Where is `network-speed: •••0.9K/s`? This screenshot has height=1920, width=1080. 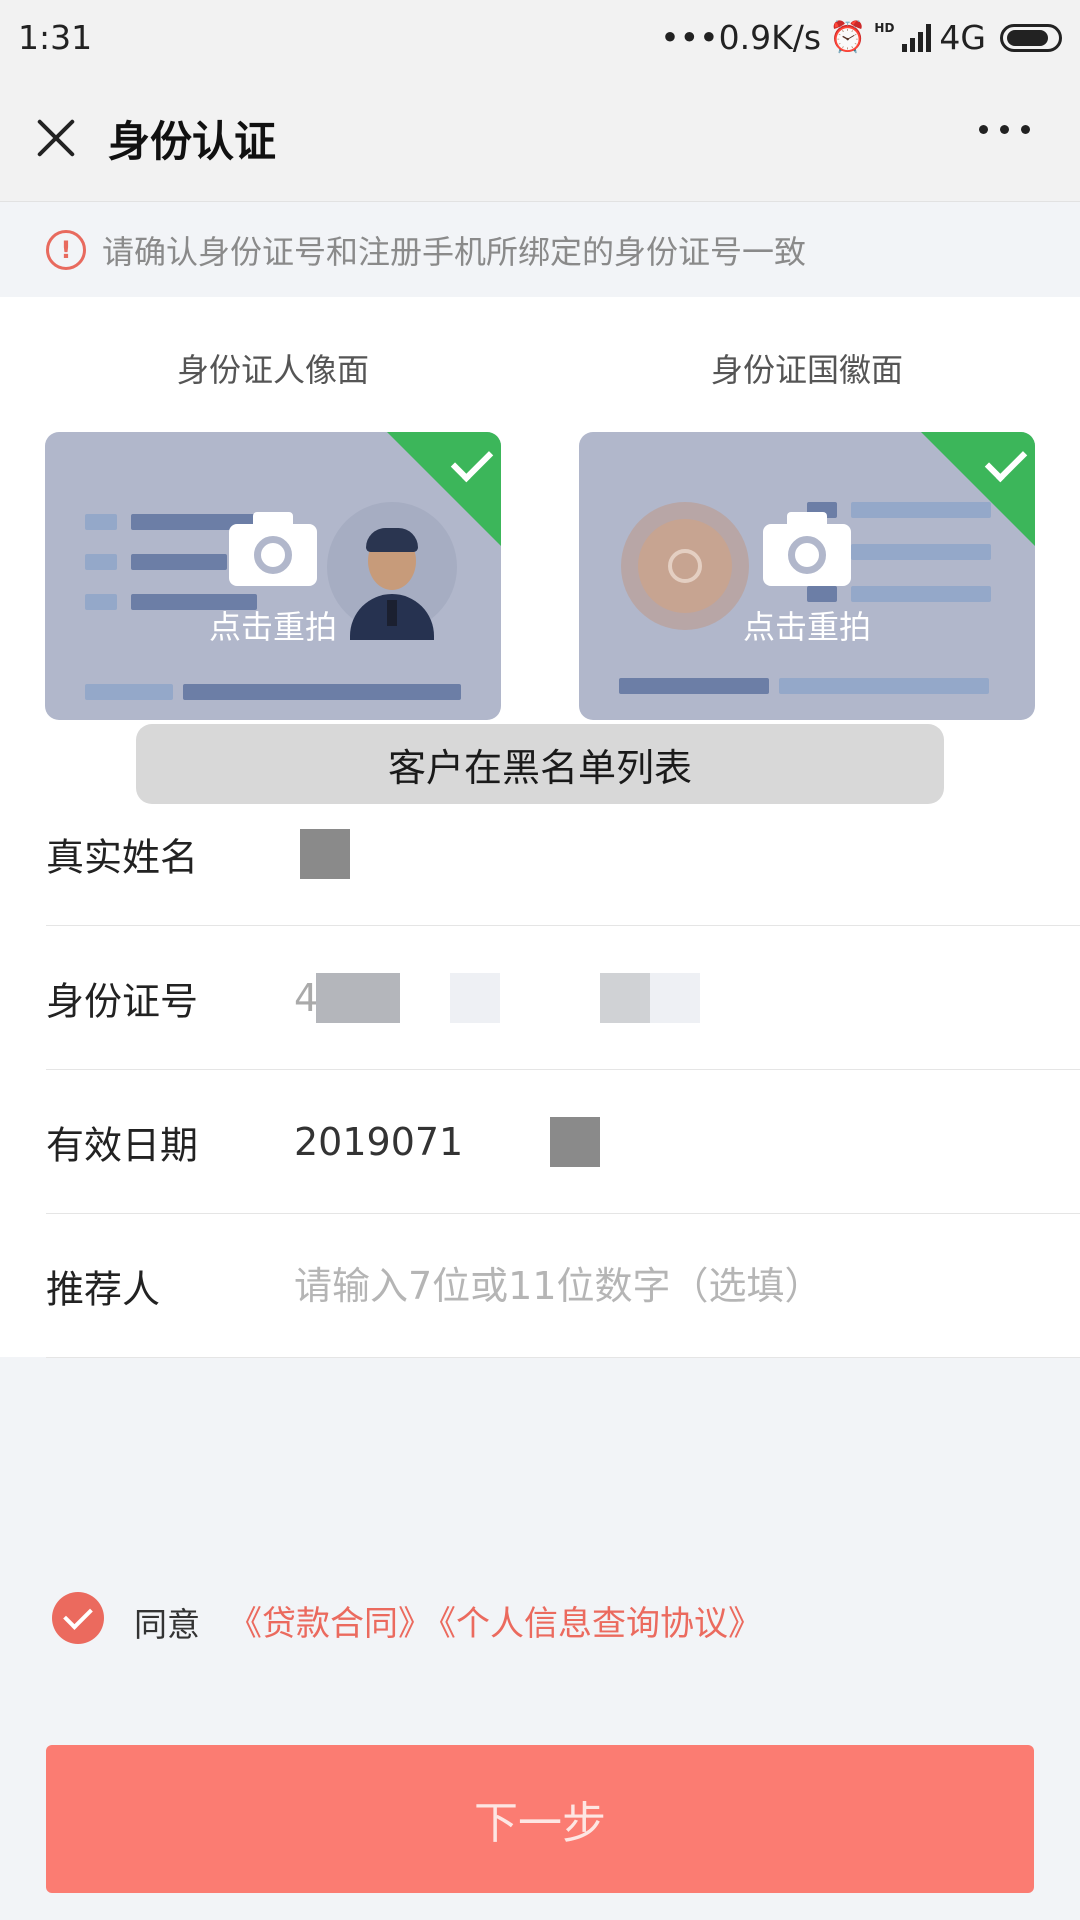
network-speed: •••0.9K/s is located at coordinates (741, 37).